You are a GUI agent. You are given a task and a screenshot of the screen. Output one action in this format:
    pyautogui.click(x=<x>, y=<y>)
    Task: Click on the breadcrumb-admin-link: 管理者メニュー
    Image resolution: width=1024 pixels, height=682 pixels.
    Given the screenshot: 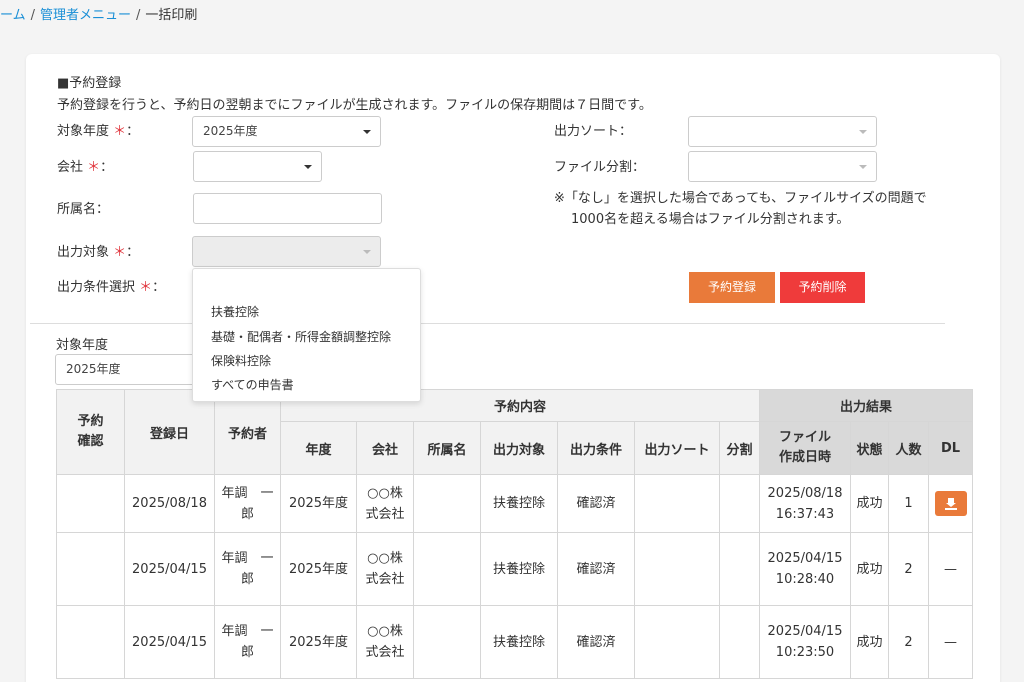 What is the action you would take?
    pyautogui.click(x=85, y=15)
    